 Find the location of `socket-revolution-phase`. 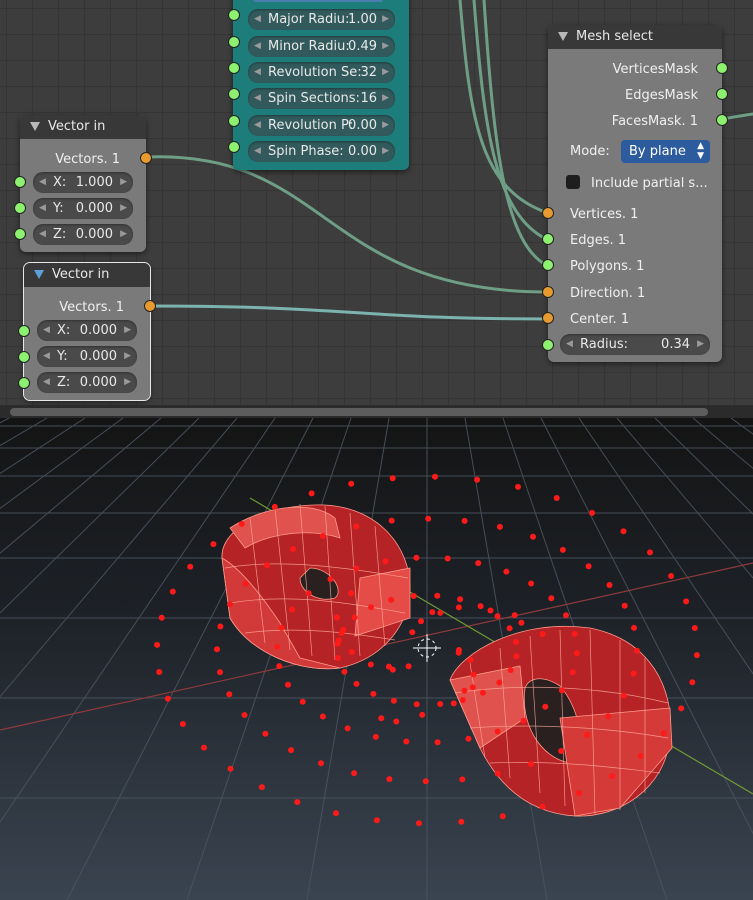

socket-revolution-phase is located at coordinates (234, 121).